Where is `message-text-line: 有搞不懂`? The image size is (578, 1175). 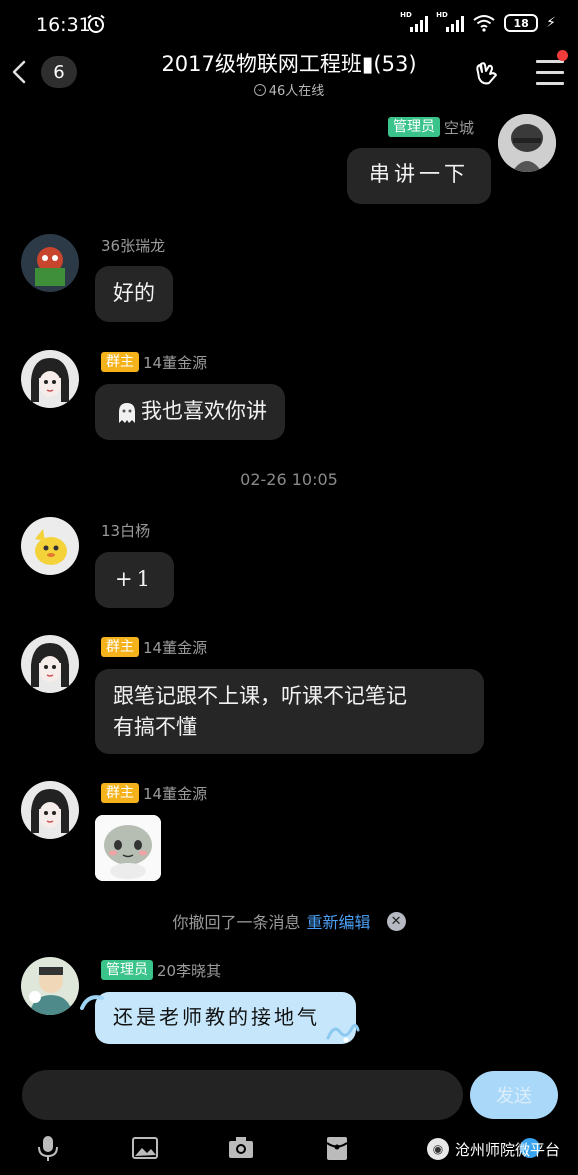
message-text-line: 有搞不懂 is located at coordinates (155, 727).